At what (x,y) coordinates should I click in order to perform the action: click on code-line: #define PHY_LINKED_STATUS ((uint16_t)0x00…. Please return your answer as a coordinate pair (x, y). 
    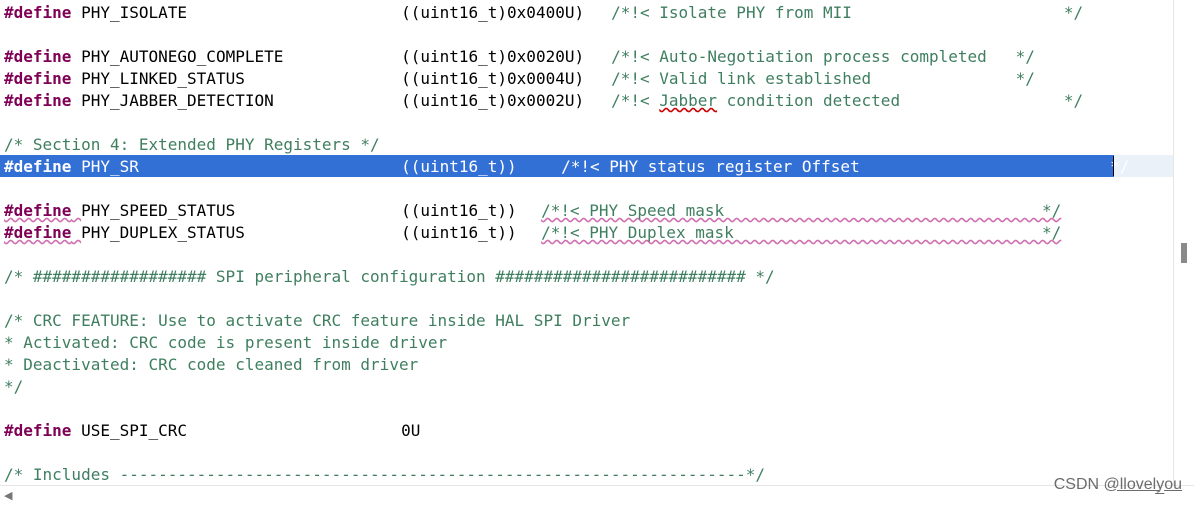
    Looking at the image, I should click on (519, 79).